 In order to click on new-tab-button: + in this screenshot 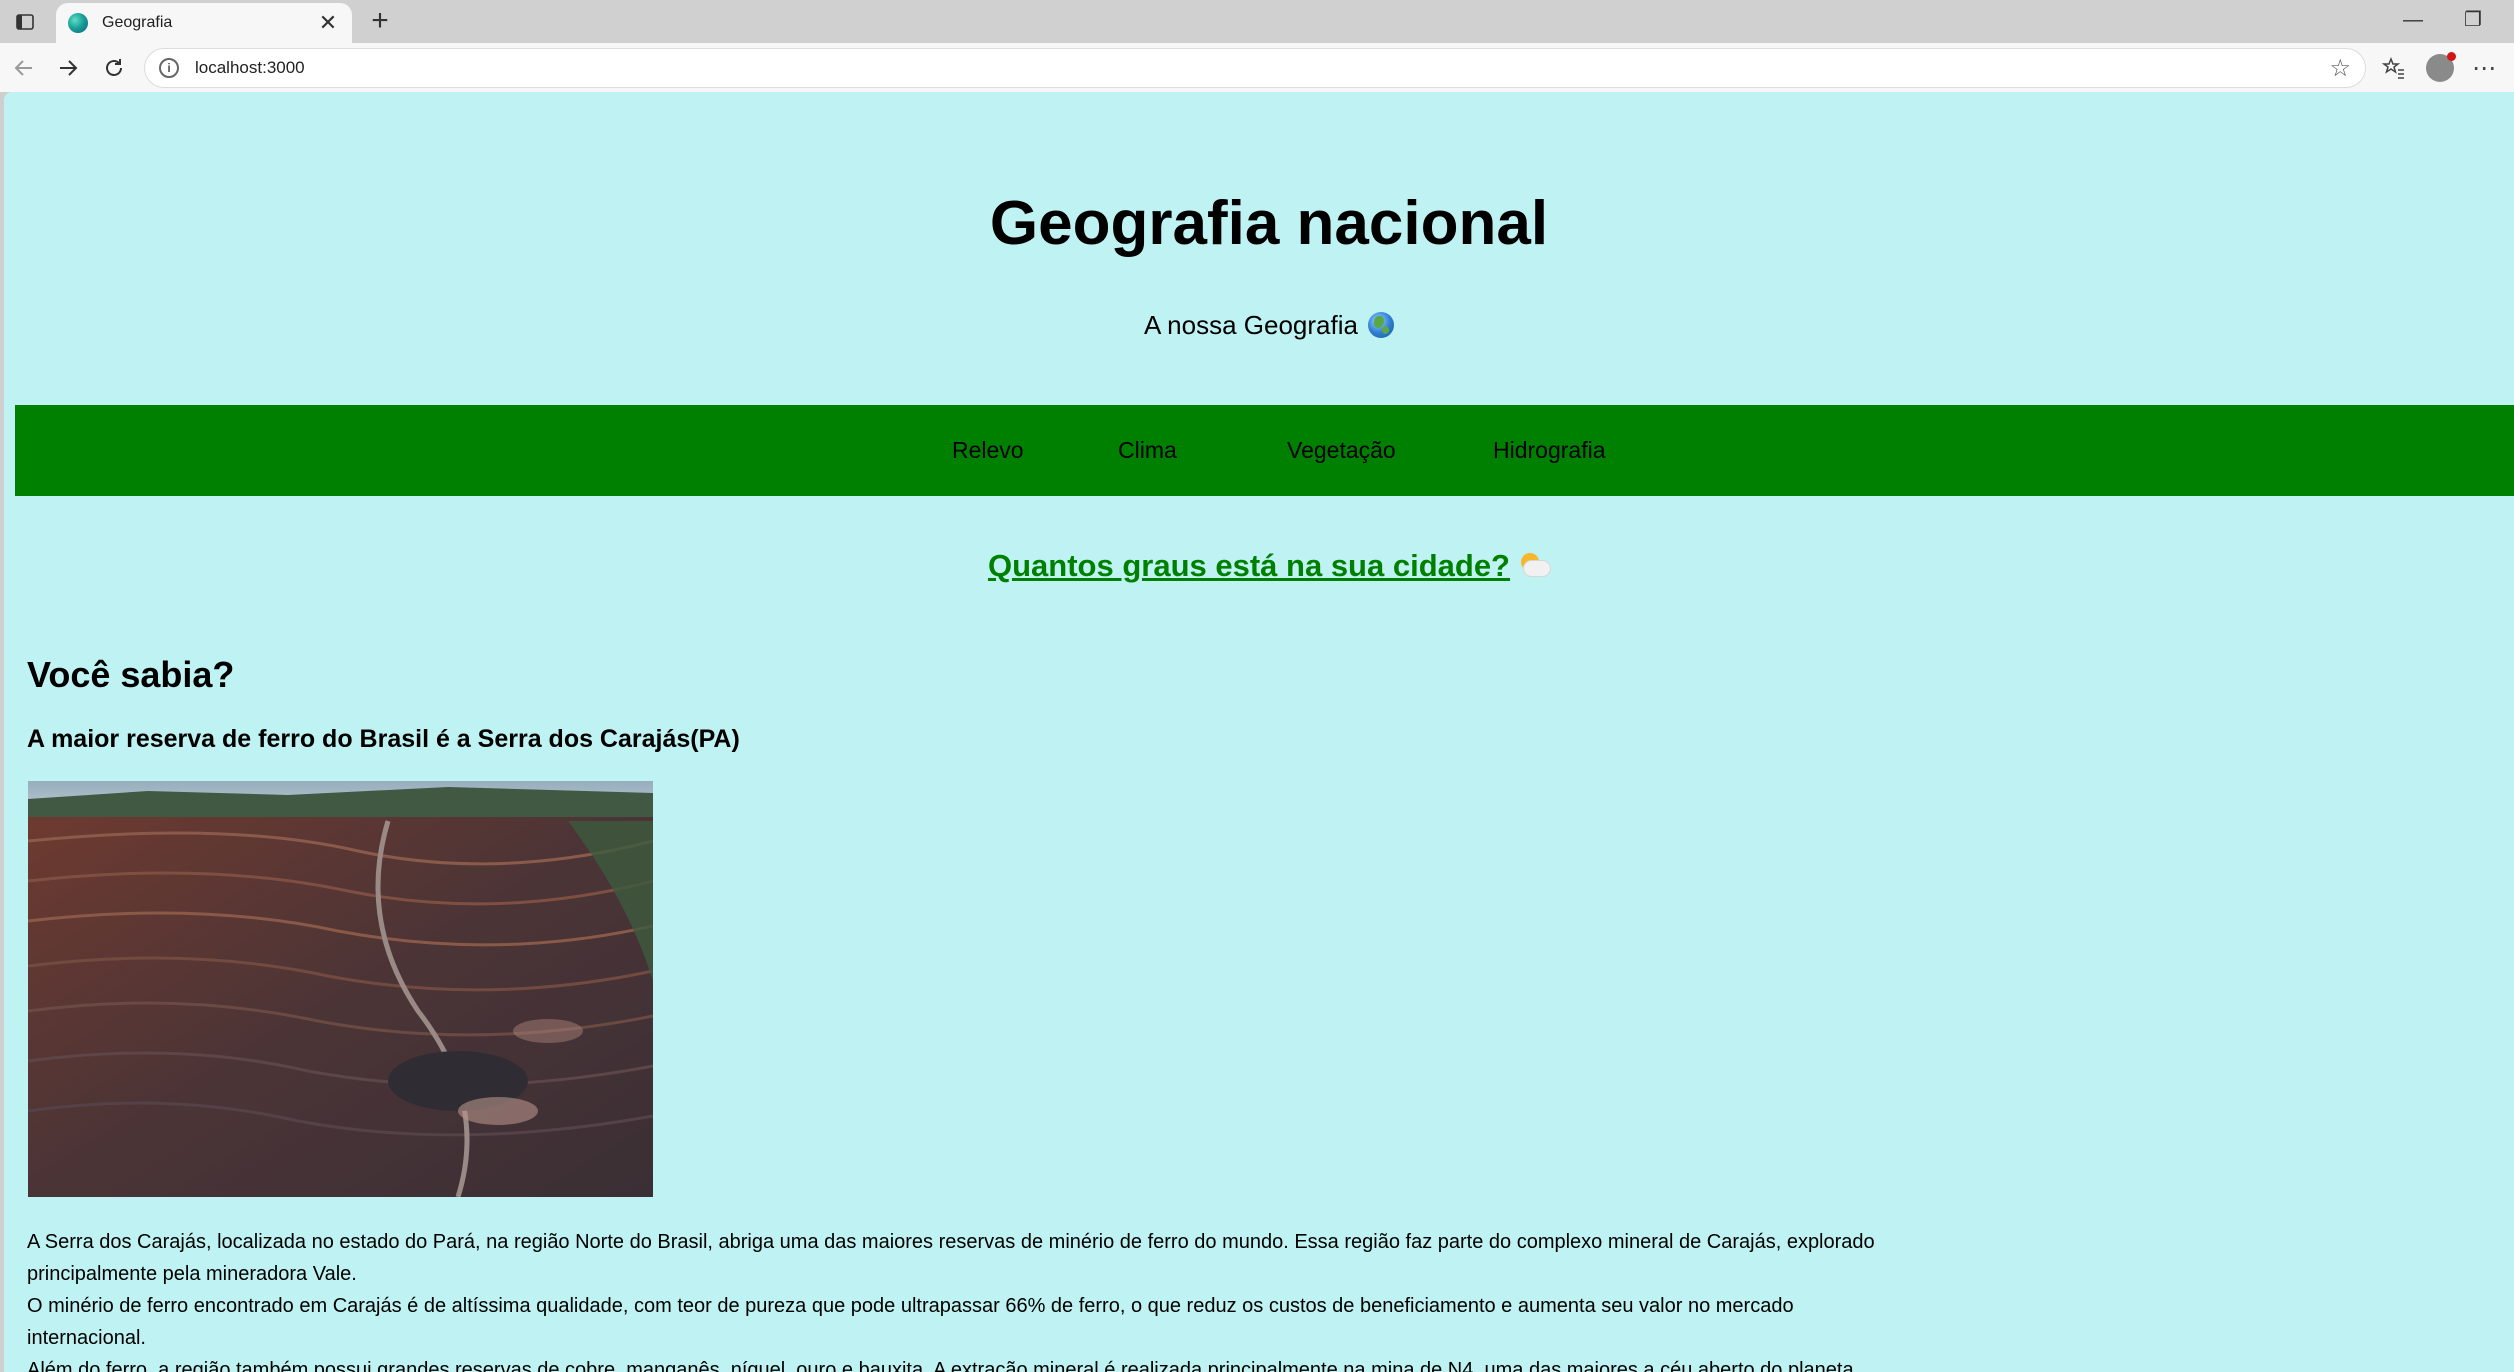, I will do `click(380, 22)`.